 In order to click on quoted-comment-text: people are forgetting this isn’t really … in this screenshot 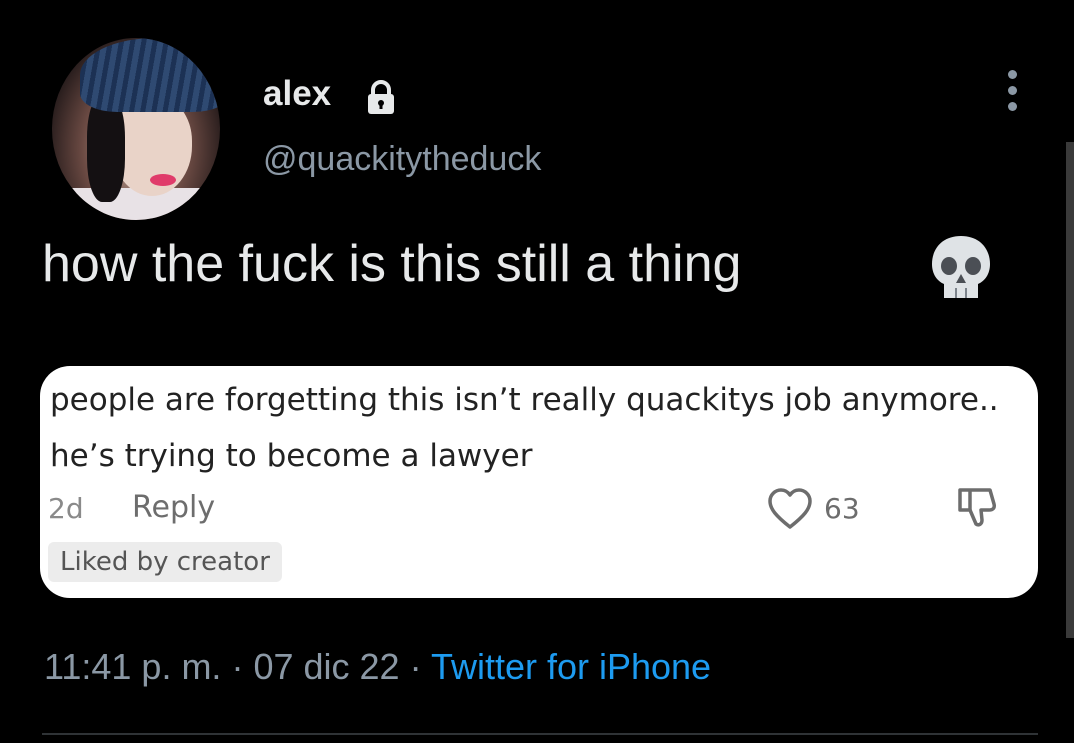, I will do `click(524, 428)`.